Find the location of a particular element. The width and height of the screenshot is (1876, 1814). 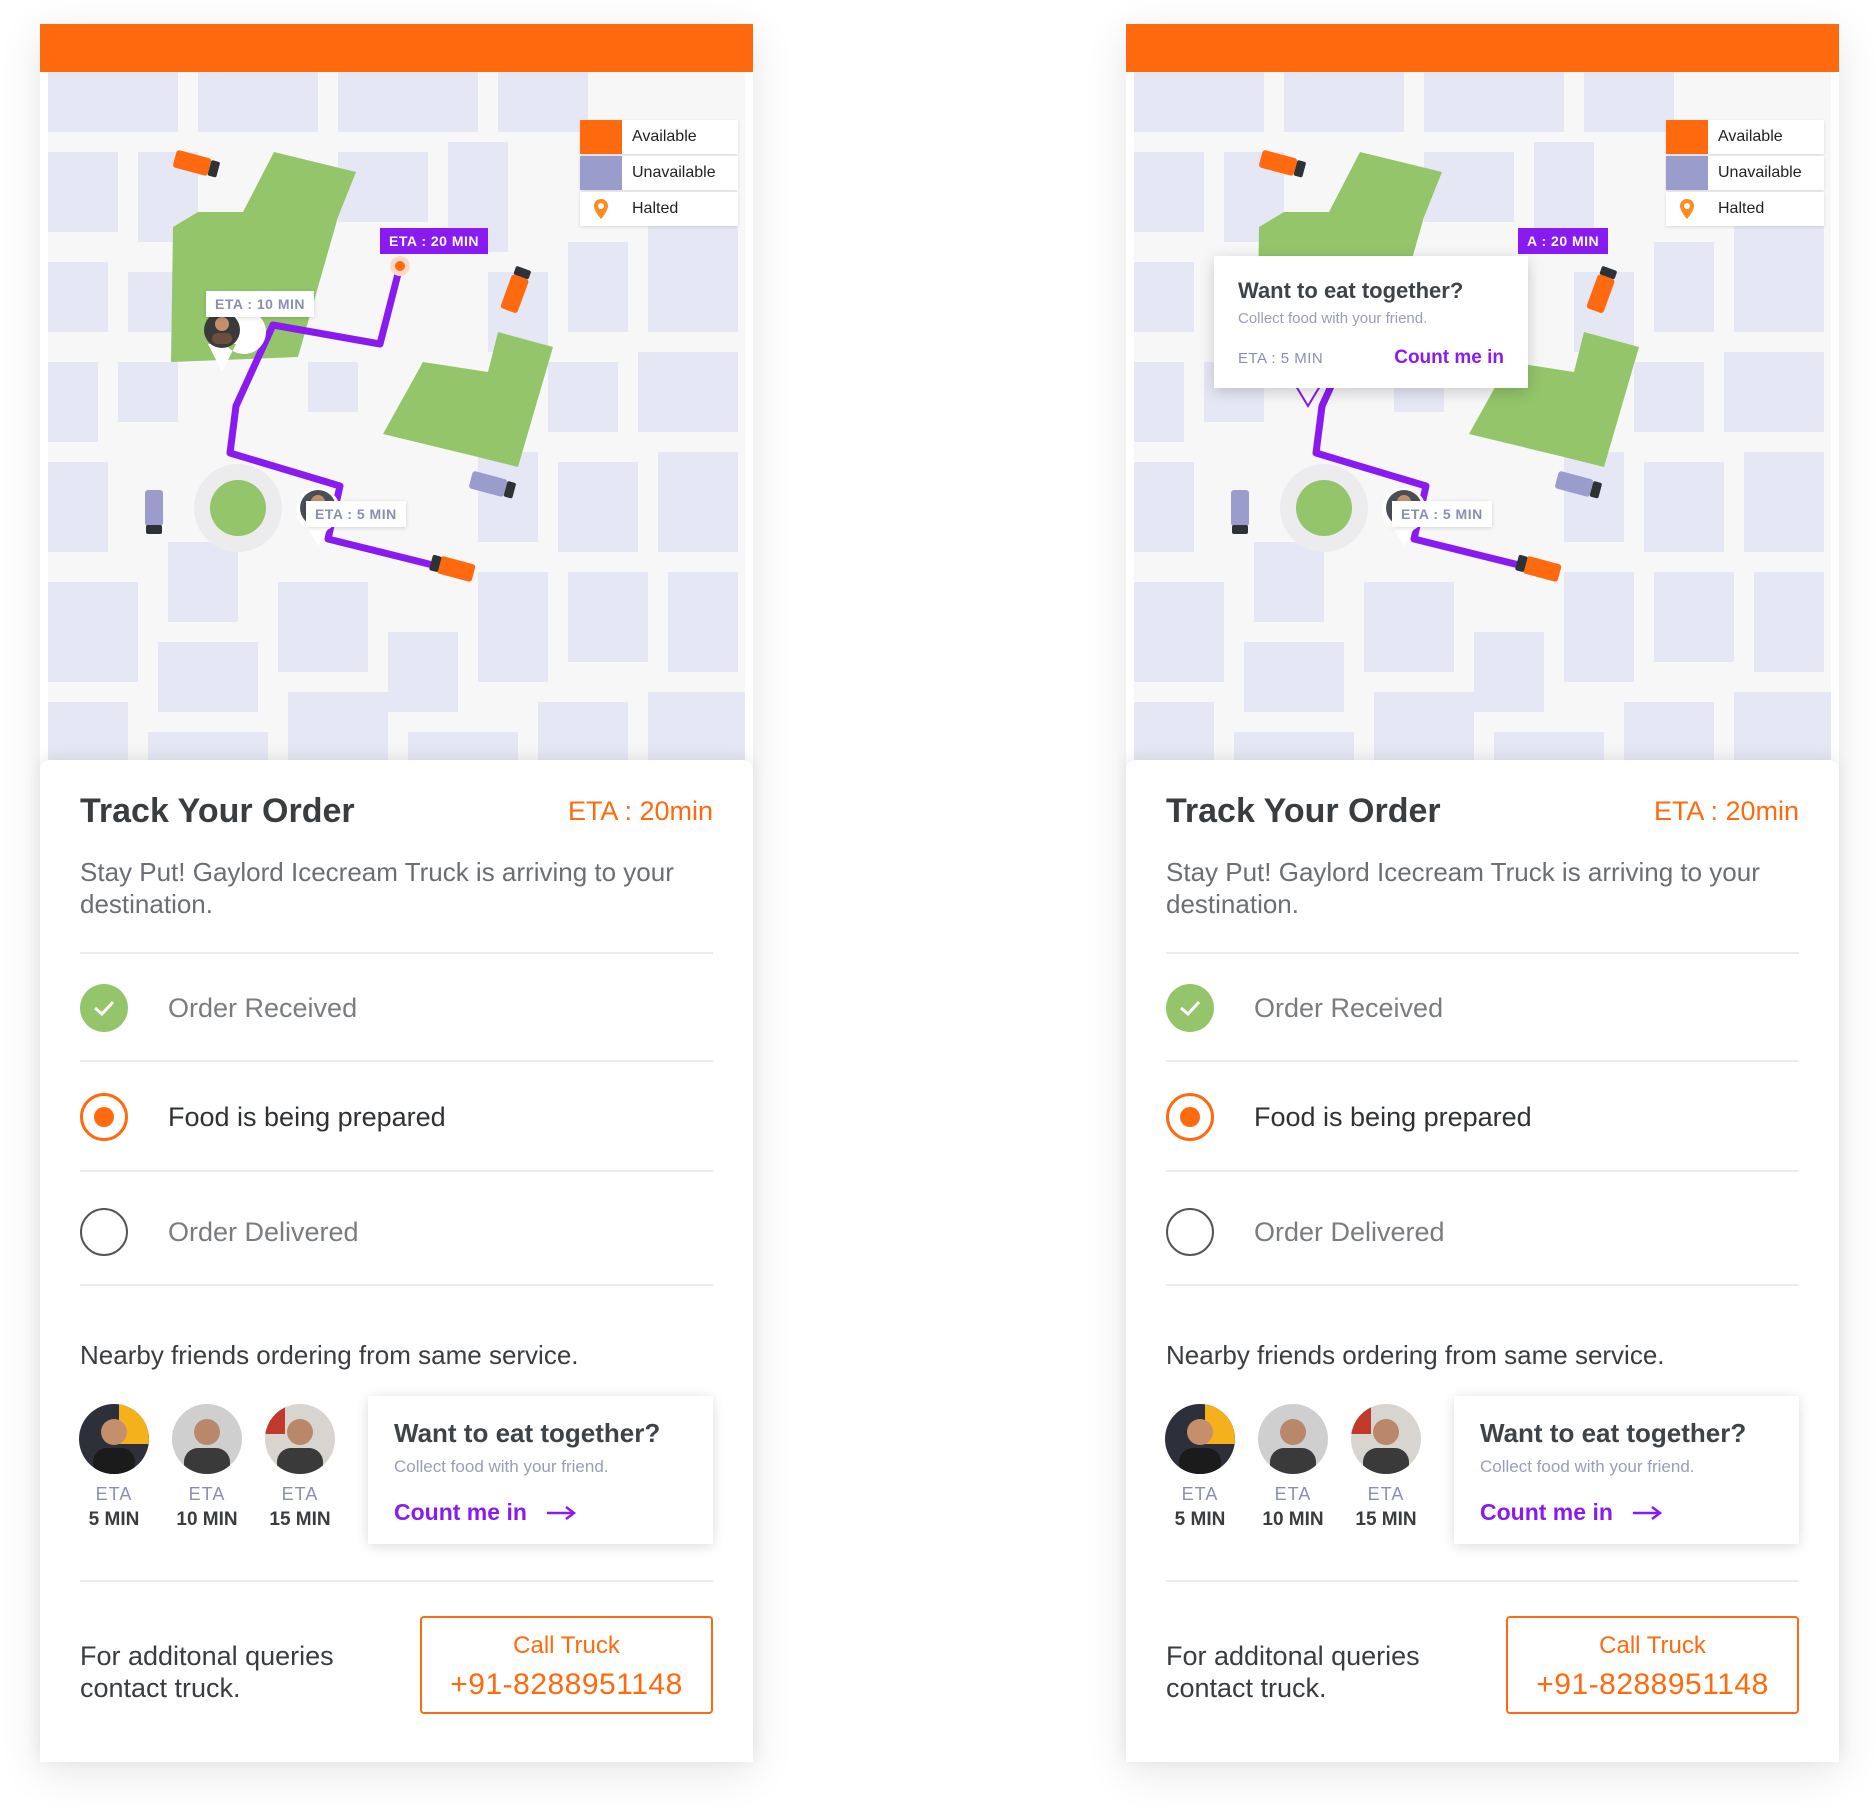

step-label: Food is being prepared is located at coordinates (307, 1116).